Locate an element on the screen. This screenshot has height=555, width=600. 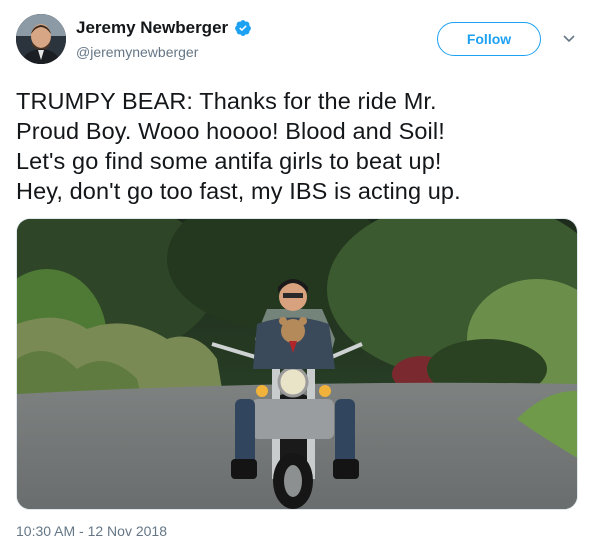
profile-avatar is located at coordinates (41, 39).